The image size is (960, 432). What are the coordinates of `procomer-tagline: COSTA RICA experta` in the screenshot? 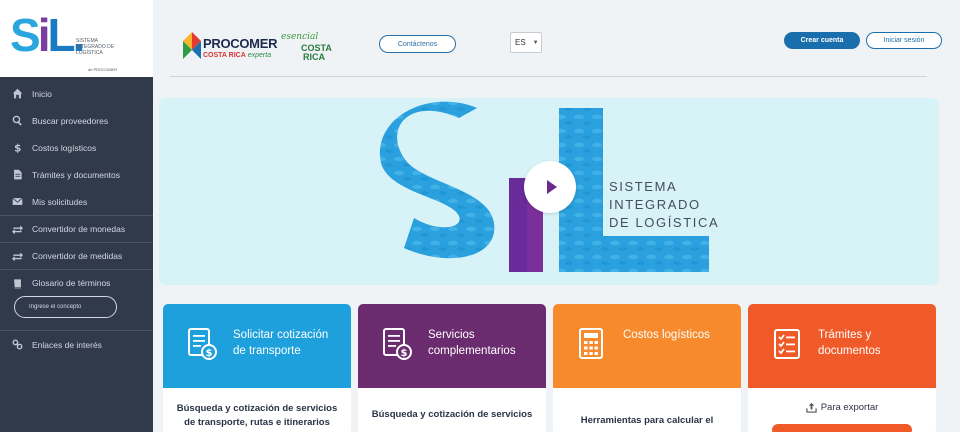 It's located at (237, 55).